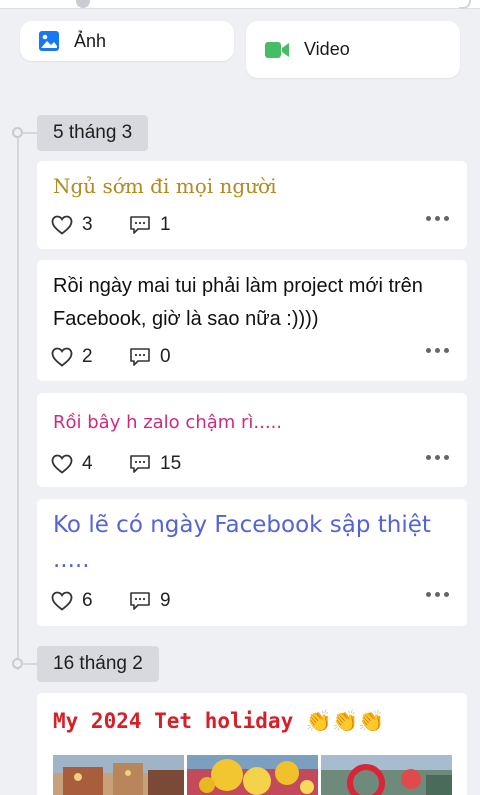 The width and height of the screenshot is (480, 795). What do you see at coordinates (83, 4) in the screenshot?
I see `avatar` at bounding box center [83, 4].